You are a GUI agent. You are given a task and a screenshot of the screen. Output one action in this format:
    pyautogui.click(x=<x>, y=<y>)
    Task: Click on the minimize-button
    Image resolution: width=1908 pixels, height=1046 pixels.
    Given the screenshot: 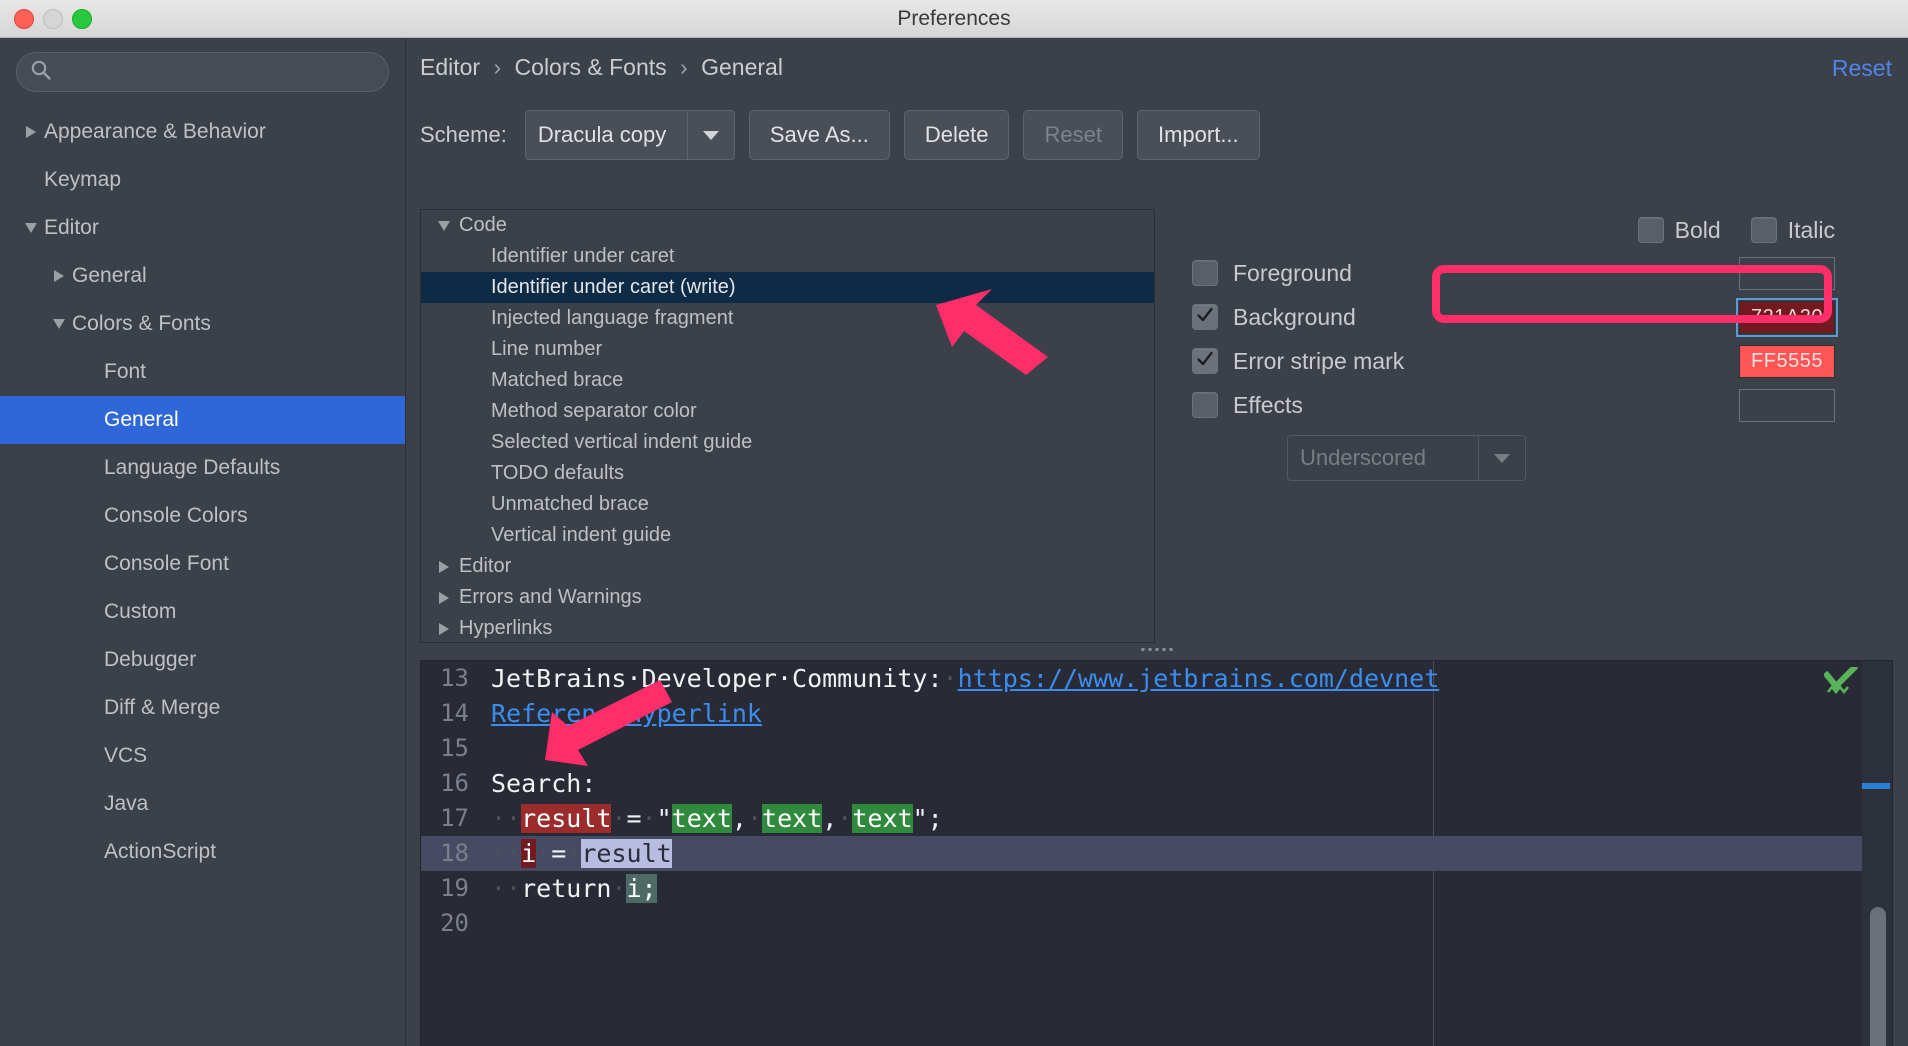 What is the action you would take?
    pyautogui.click(x=53, y=19)
    